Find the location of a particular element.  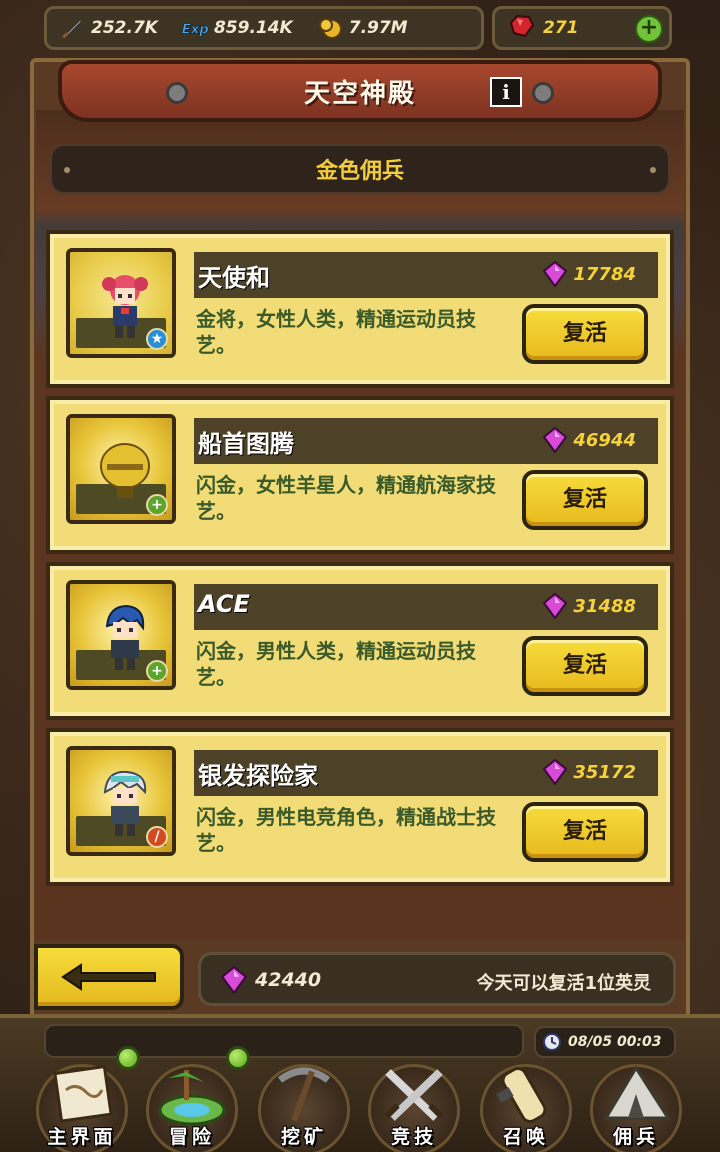

hero-portrait: / is located at coordinates (121, 801).